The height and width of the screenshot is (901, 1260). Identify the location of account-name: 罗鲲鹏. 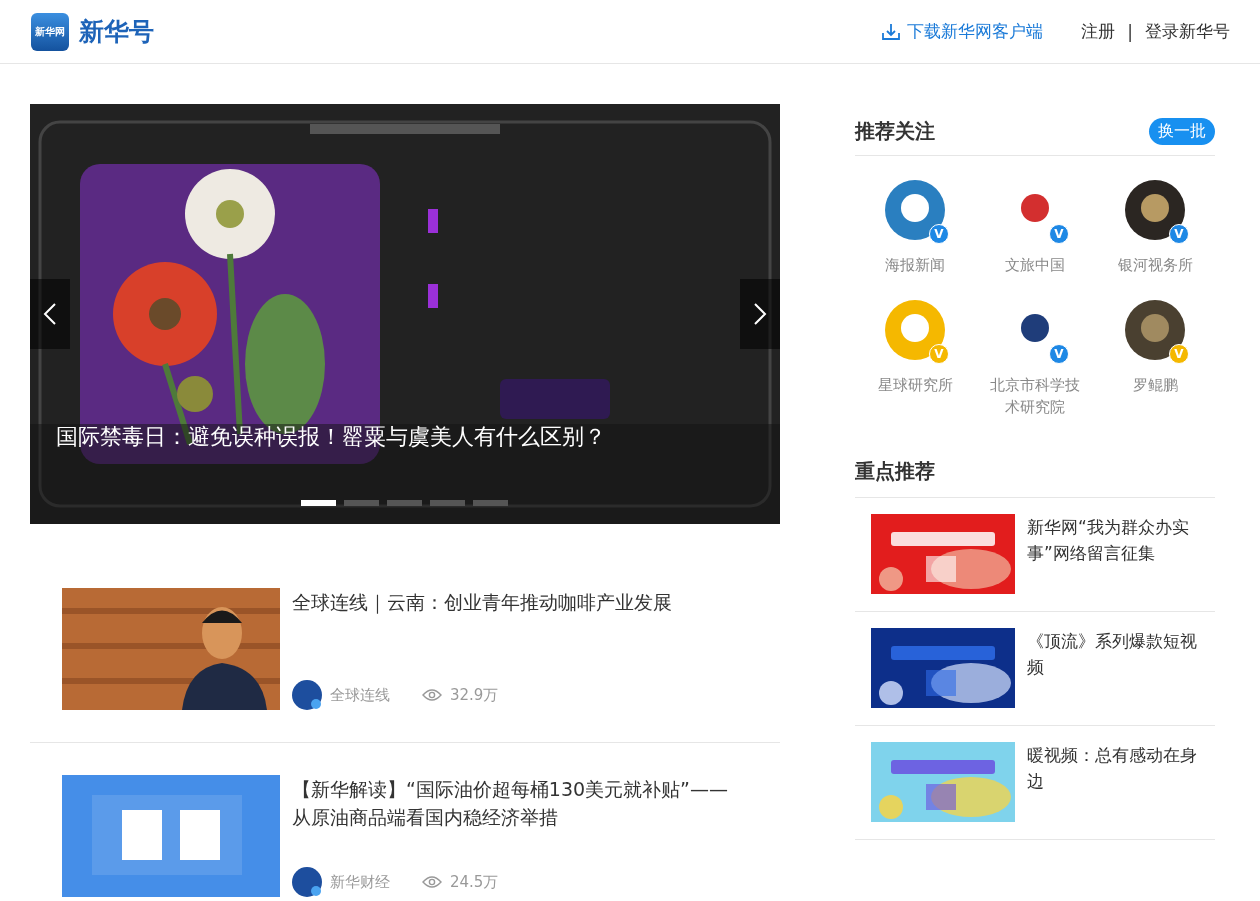
(1155, 385).